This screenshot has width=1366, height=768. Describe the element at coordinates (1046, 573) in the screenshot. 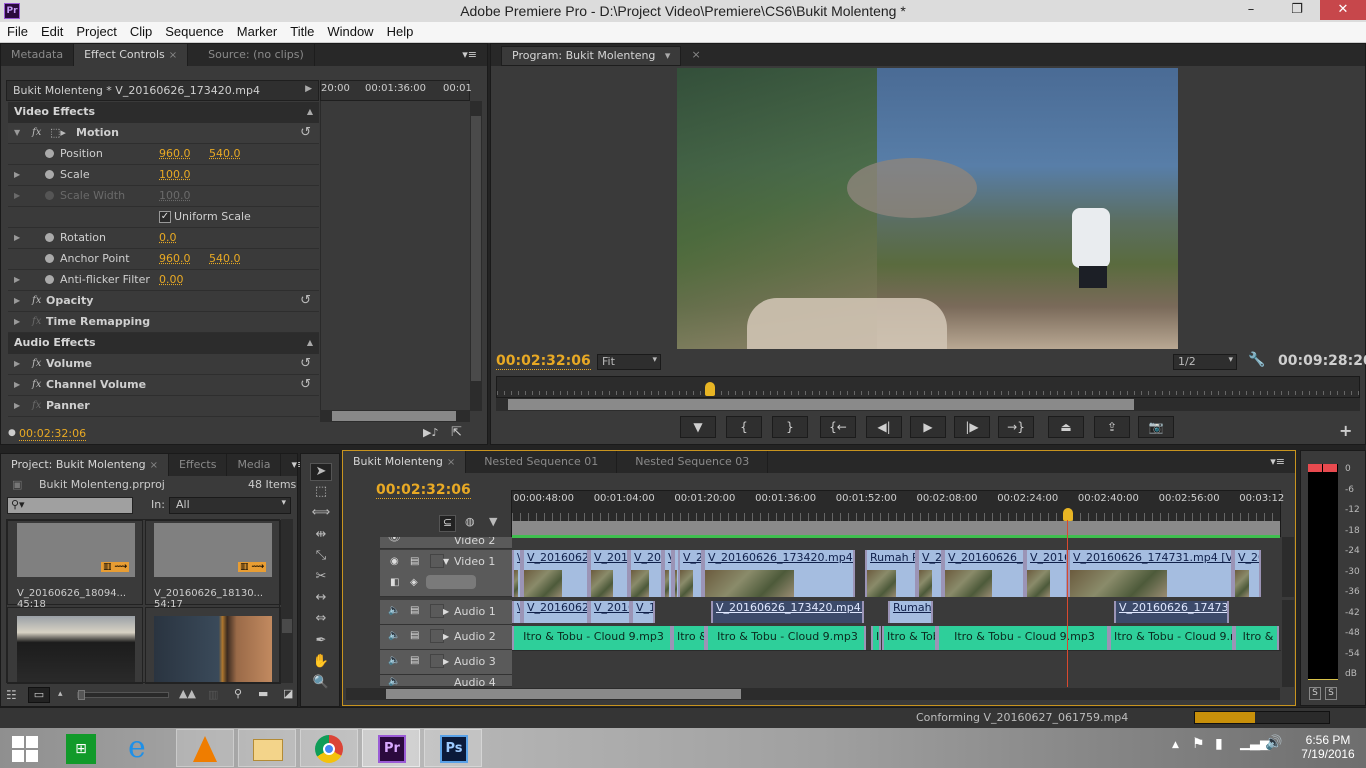

I see `timeline-clip: V_2016` at that location.